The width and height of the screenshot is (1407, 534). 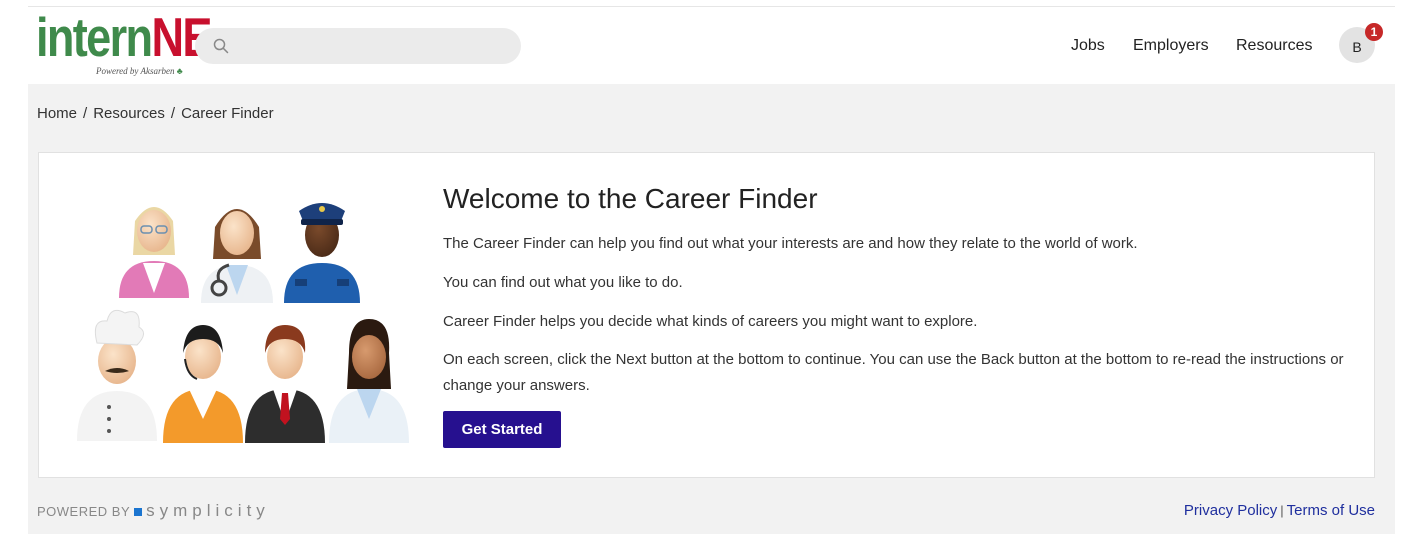 What do you see at coordinates (117, 375) in the screenshot?
I see `person-chef` at bounding box center [117, 375].